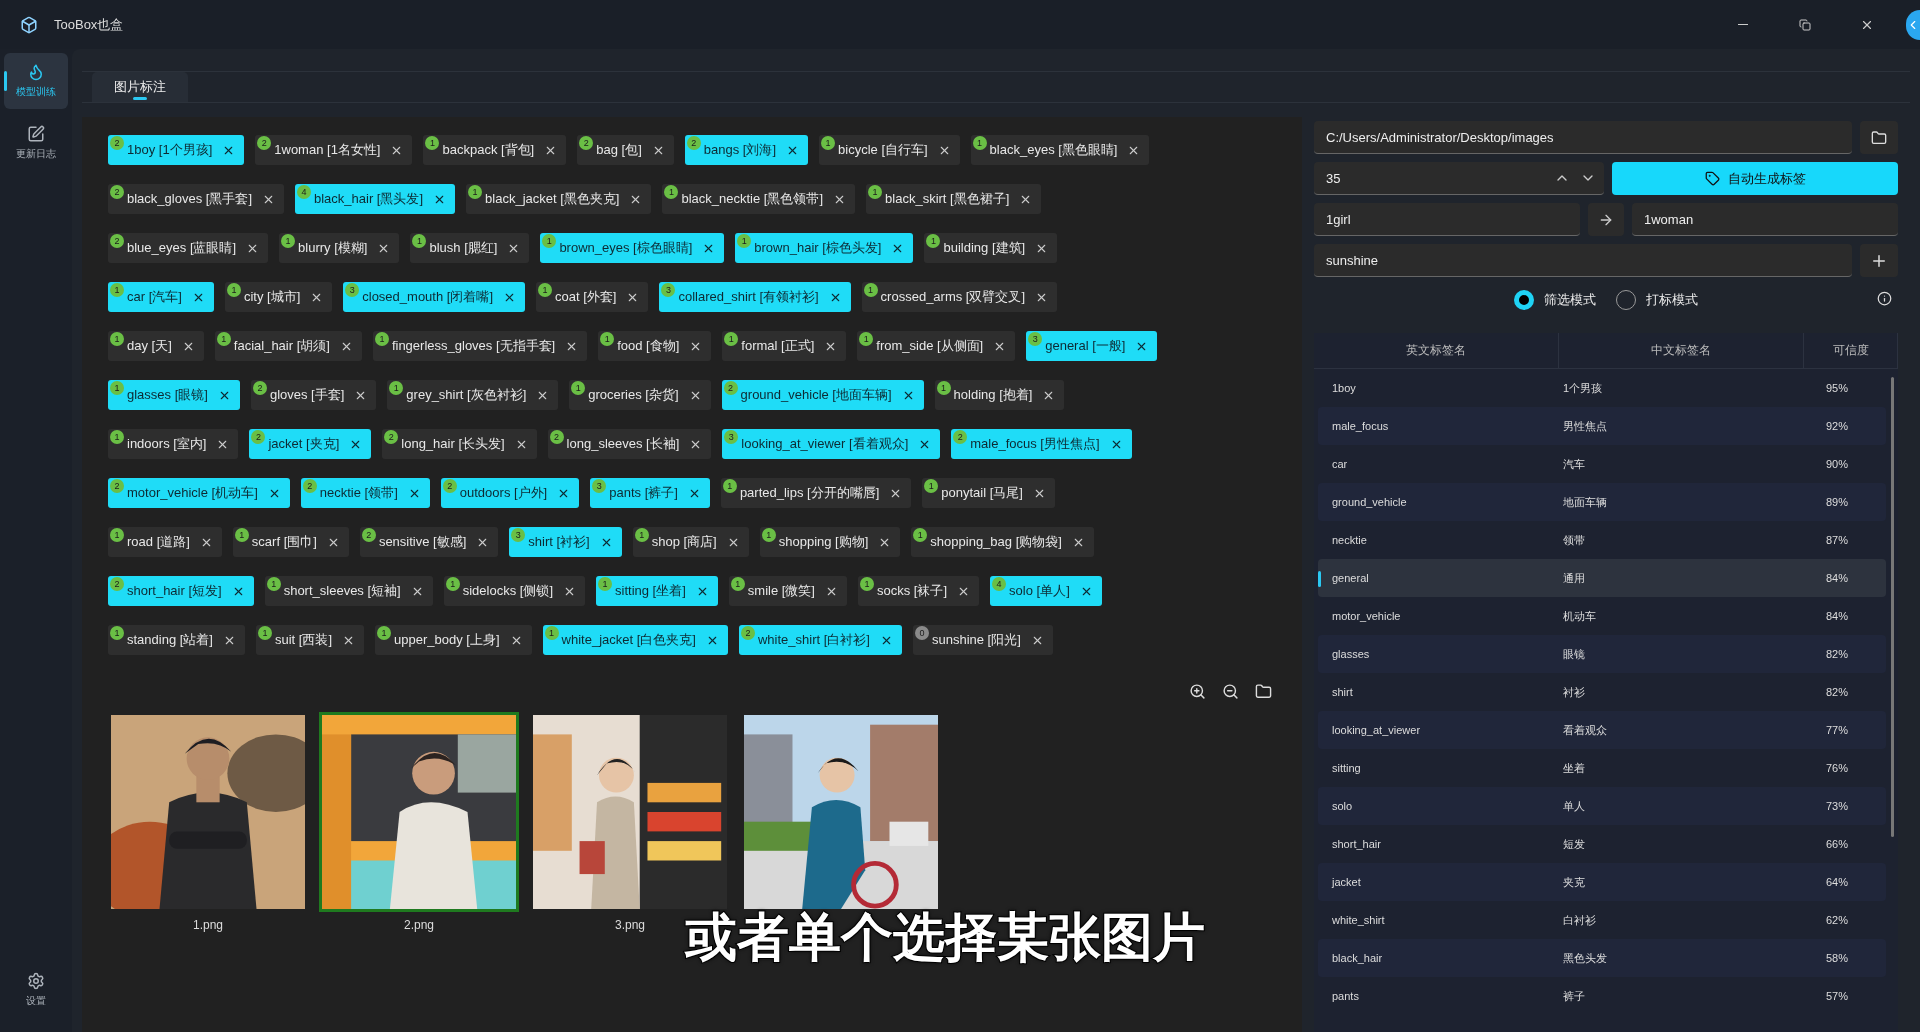 The width and height of the screenshot is (1920, 1032). Describe the element at coordinates (173, 444) in the screenshot. I see `tag-chip: 1 indoors [室内]` at that location.